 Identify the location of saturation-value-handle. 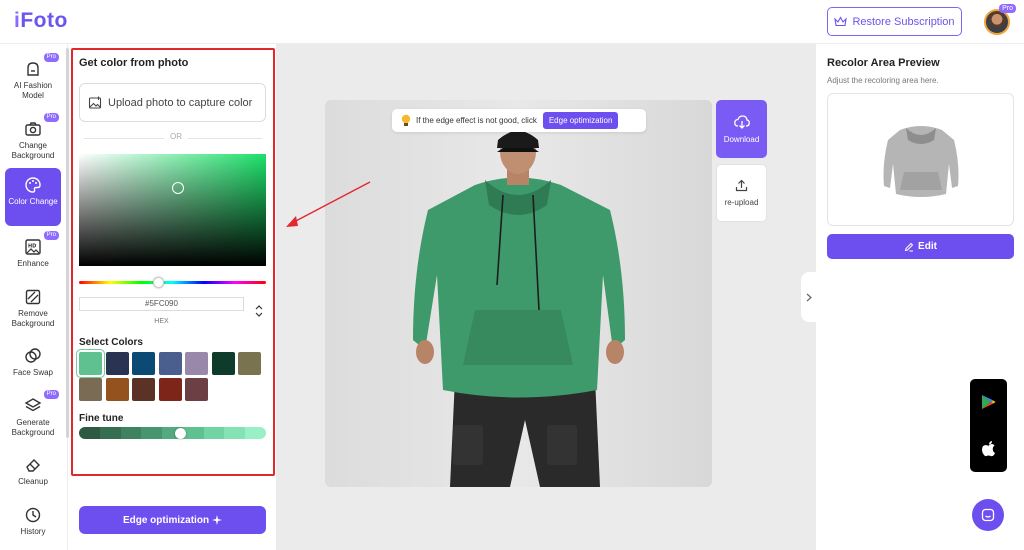
(178, 188).